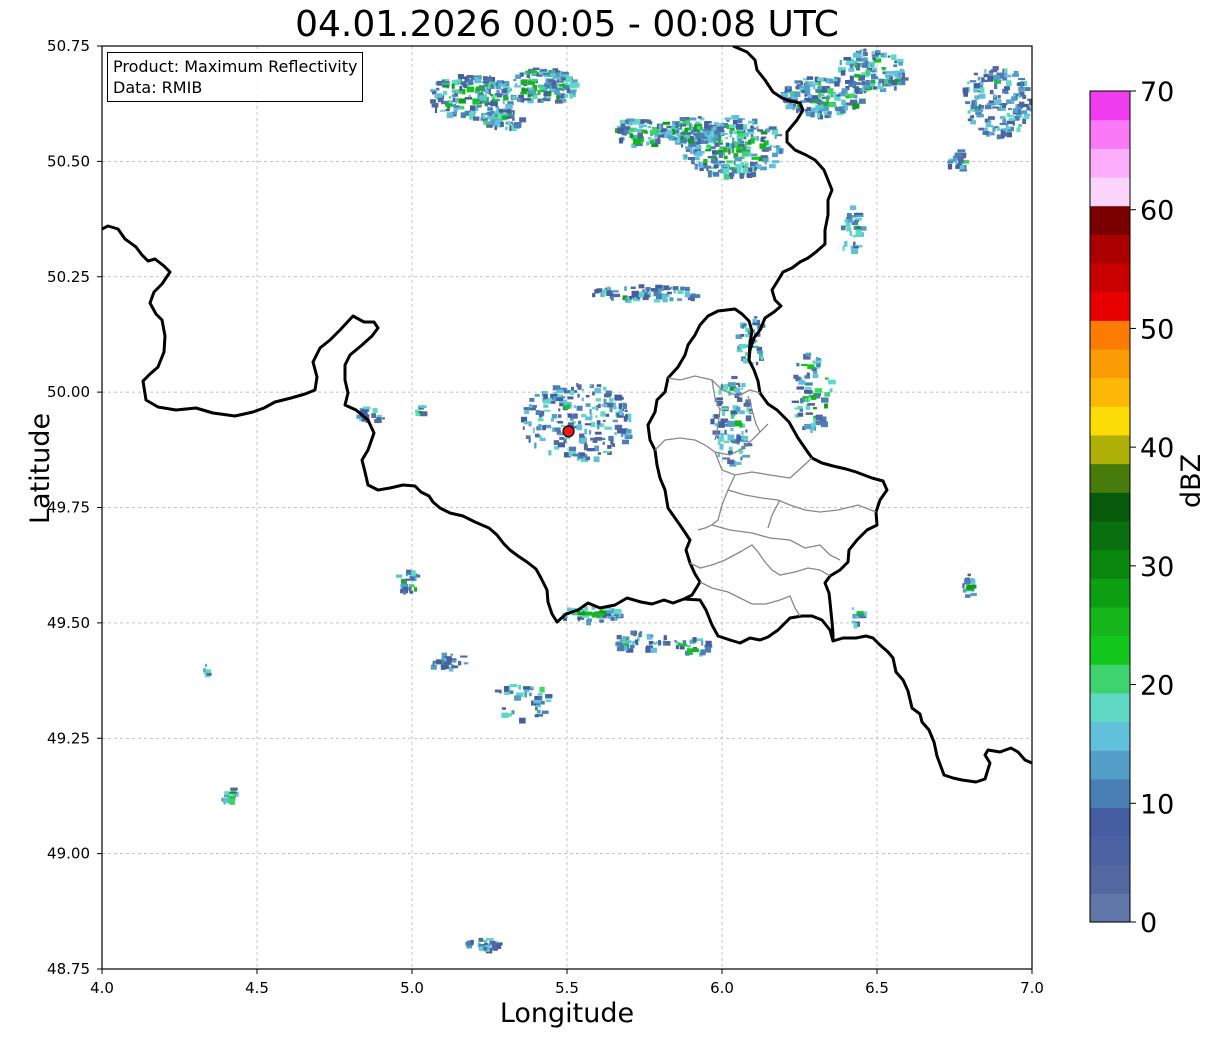  Describe the element at coordinates (40, 468) in the screenshot. I see `y-axis-label: Latitude` at that location.